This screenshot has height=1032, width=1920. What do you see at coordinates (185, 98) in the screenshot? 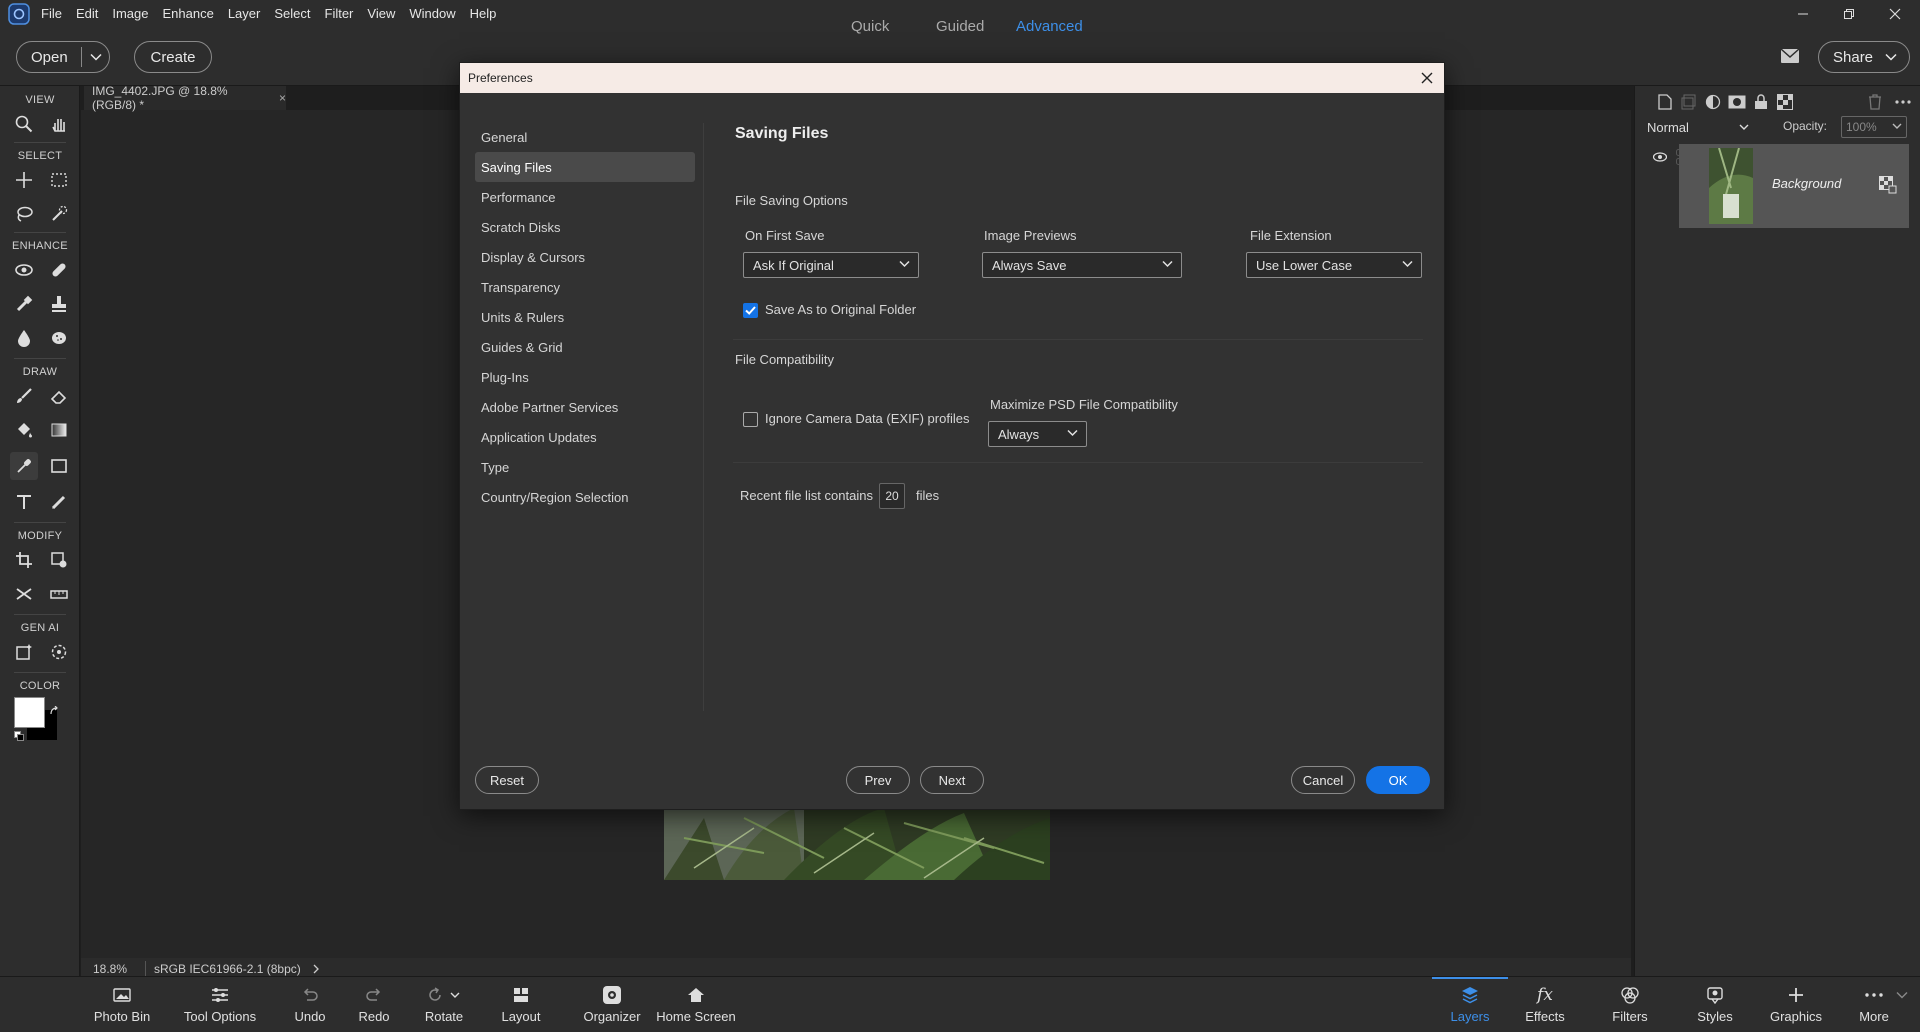
I see `document-tab: IMG_4402.JPG @ 18.8% (RGB/8) * ×` at bounding box center [185, 98].